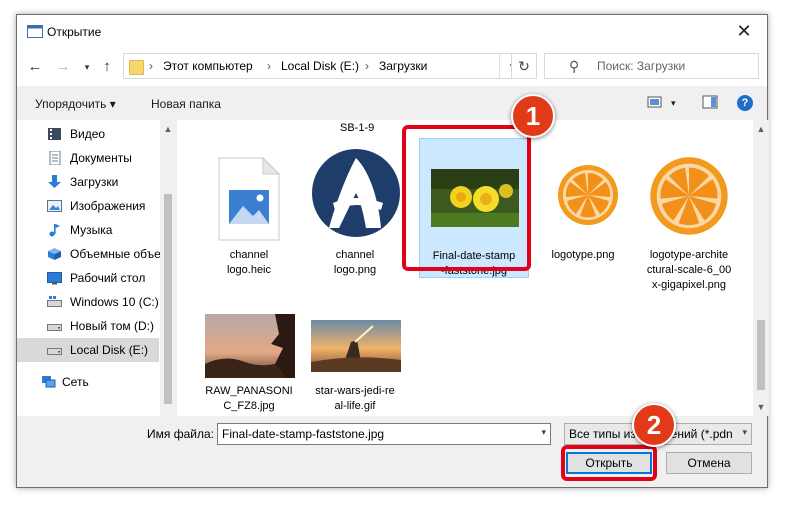 This screenshot has width=786, height=505. I want to click on sidebar-item-drive-e: Local Disk (E:), so click(88, 350).